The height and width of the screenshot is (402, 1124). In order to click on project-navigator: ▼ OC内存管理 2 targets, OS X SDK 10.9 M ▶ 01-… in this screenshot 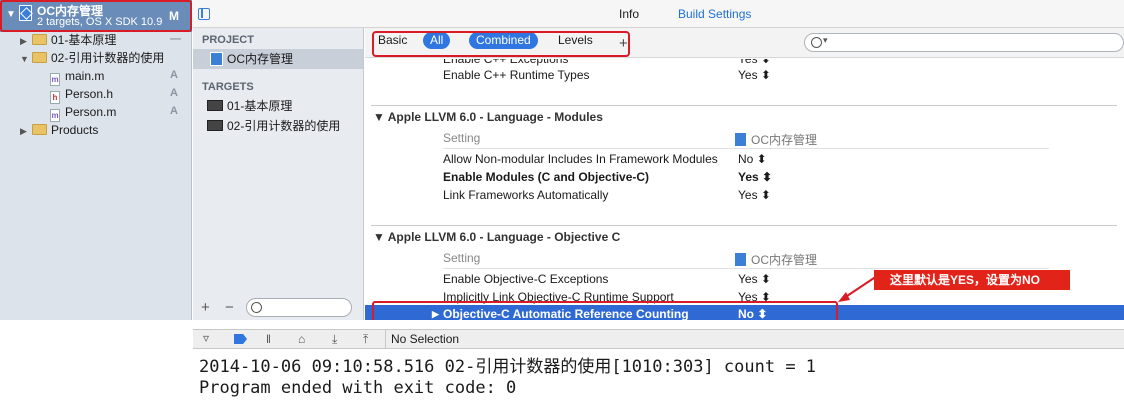, I will do `click(96, 160)`.